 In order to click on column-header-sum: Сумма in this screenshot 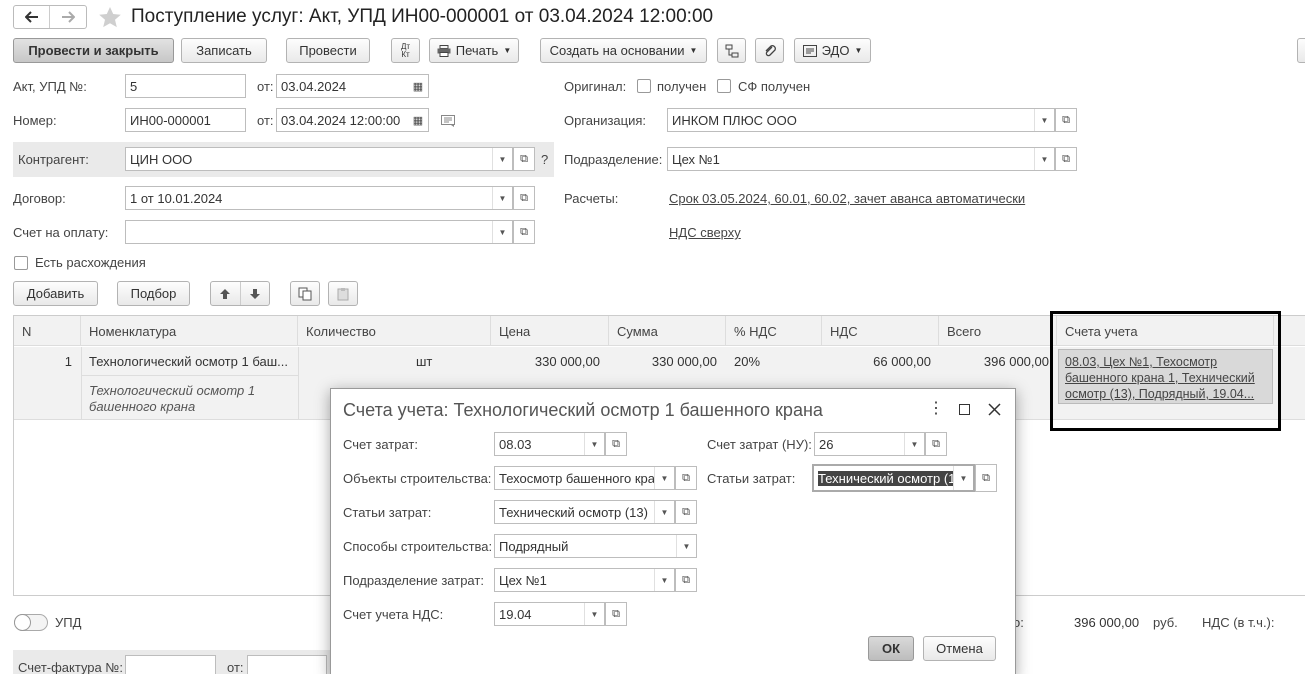, I will do `click(667, 331)`.